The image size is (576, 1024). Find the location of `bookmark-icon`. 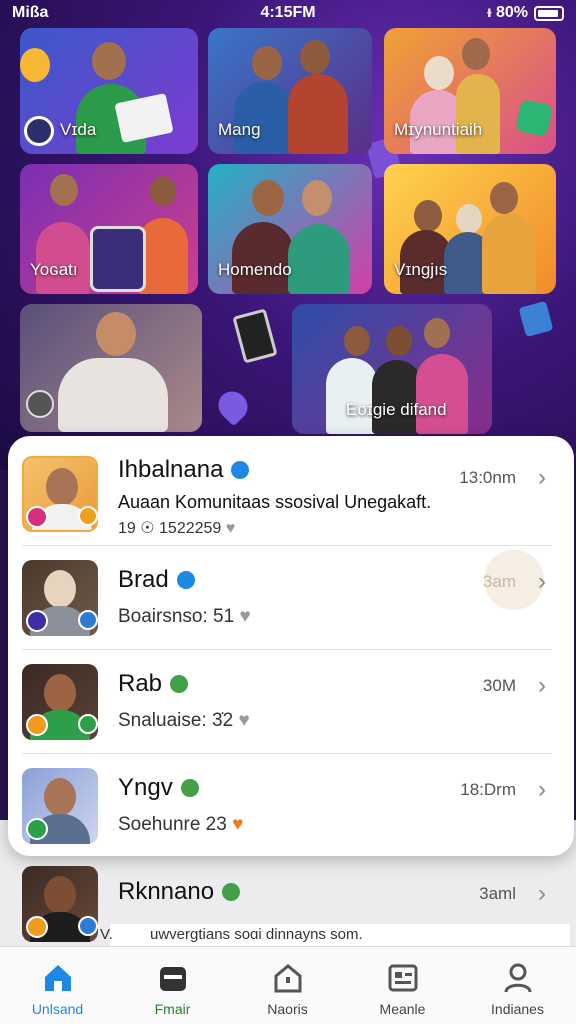

bookmark-icon is located at coordinates (534, 118).